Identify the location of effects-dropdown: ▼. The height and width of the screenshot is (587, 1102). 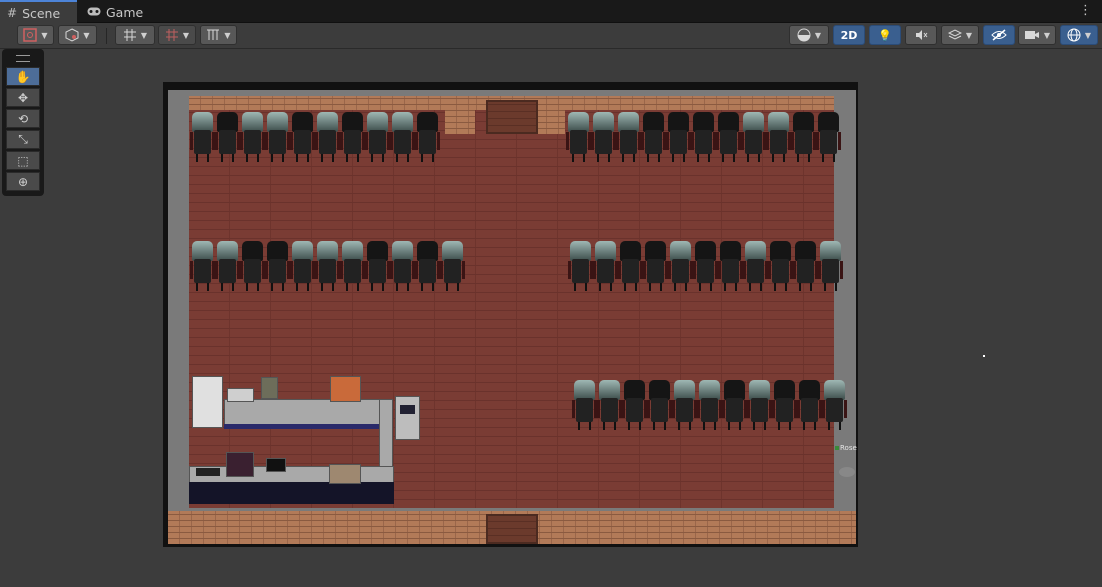
(960, 35).